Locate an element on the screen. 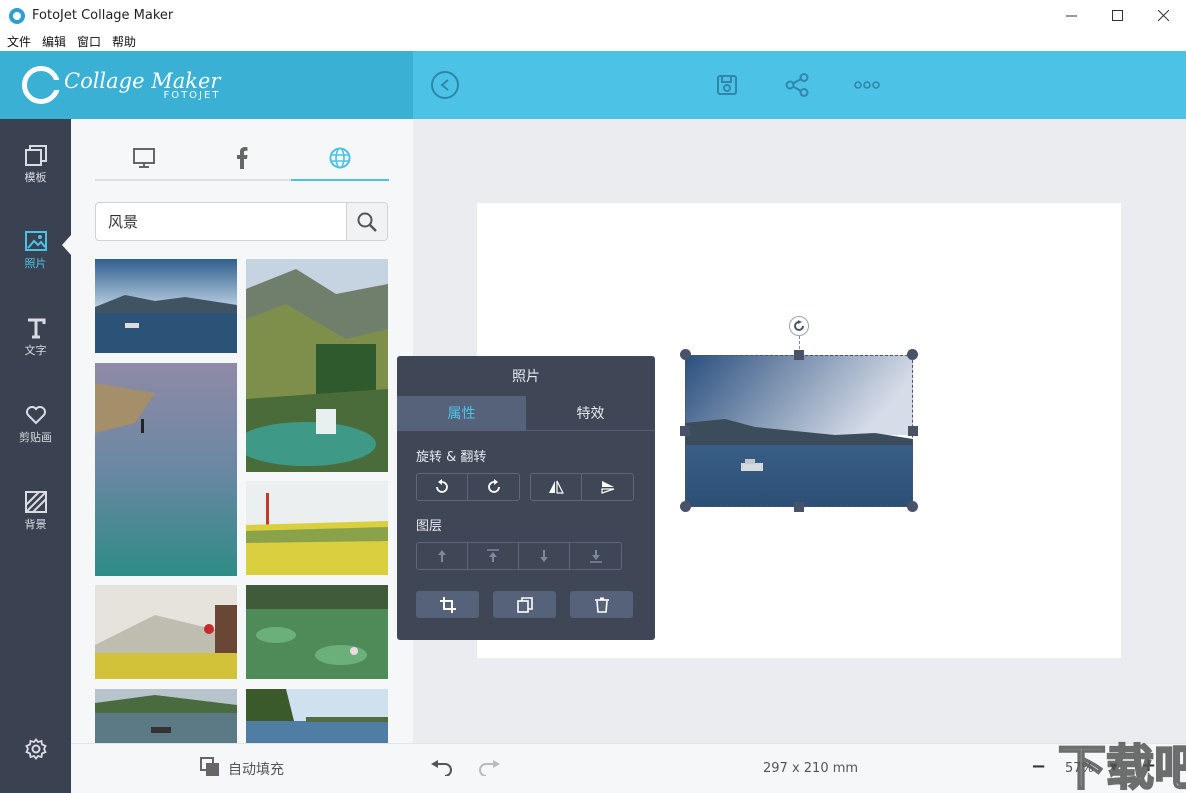 Image resolution: width=1186 pixels, height=793 pixels. resize-handle-right is located at coordinates (913, 431).